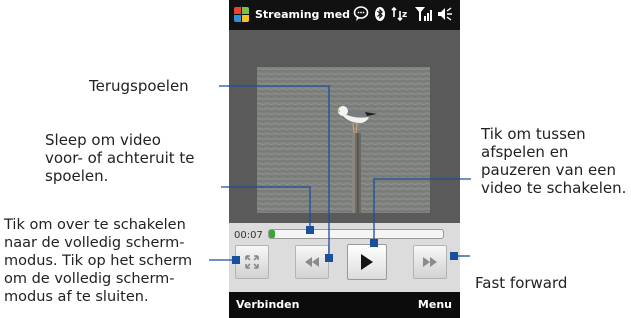 The height and width of the screenshot is (318, 631). What do you see at coordinates (361, 14) in the screenshot?
I see `chat-bubble-icon` at bounding box center [361, 14].